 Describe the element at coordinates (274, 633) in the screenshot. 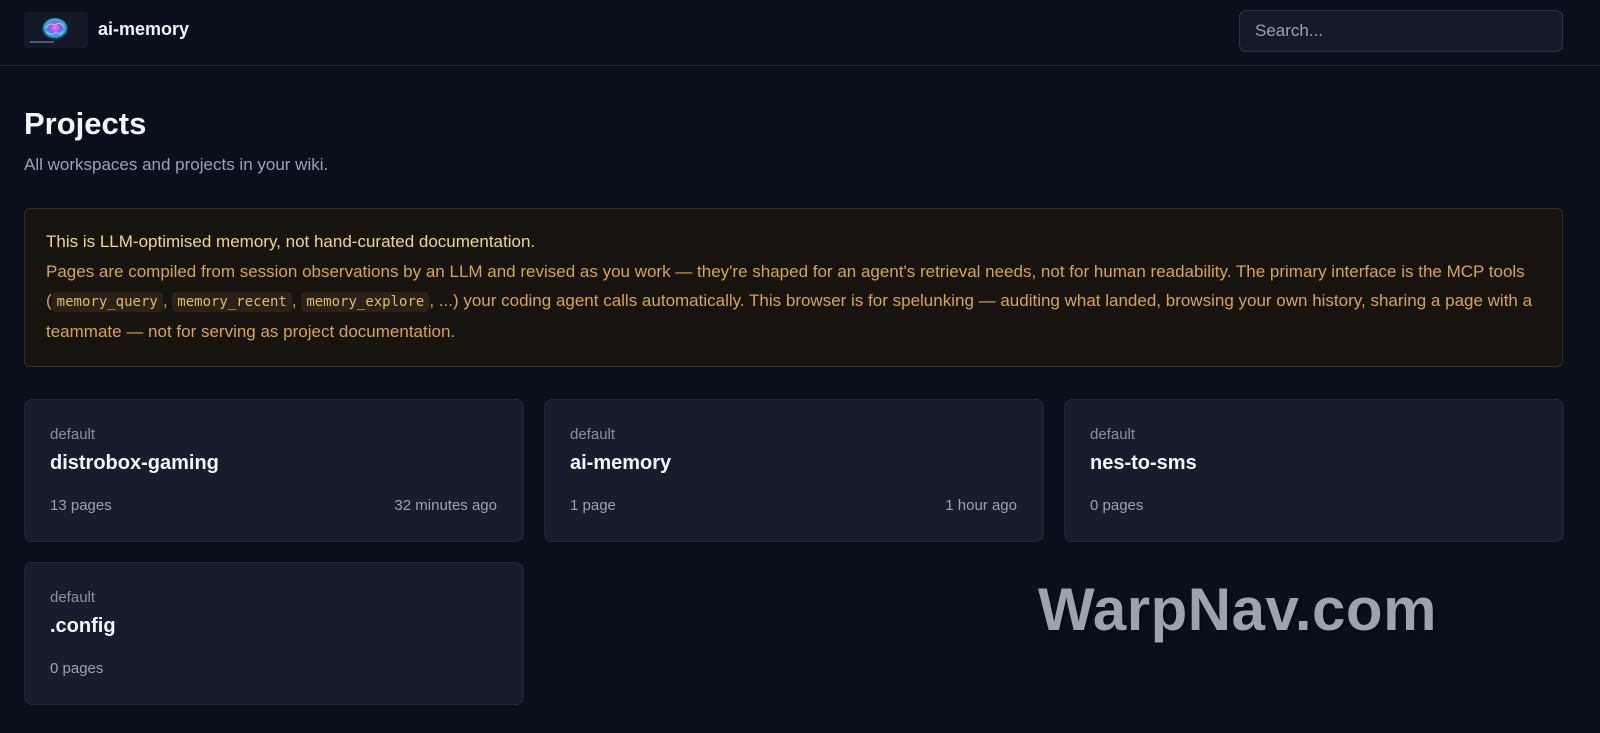

I see `project-card-config: default .config 0 pages` at that location.